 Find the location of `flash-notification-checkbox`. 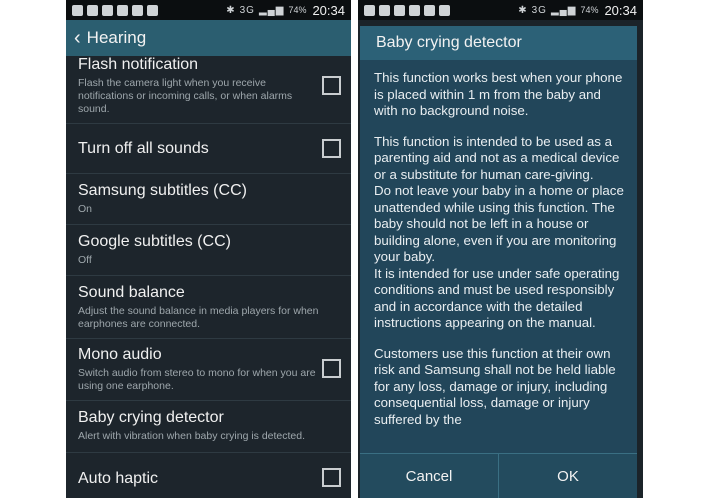

flash-notification-checkbox is located at coordinates (331, 85).